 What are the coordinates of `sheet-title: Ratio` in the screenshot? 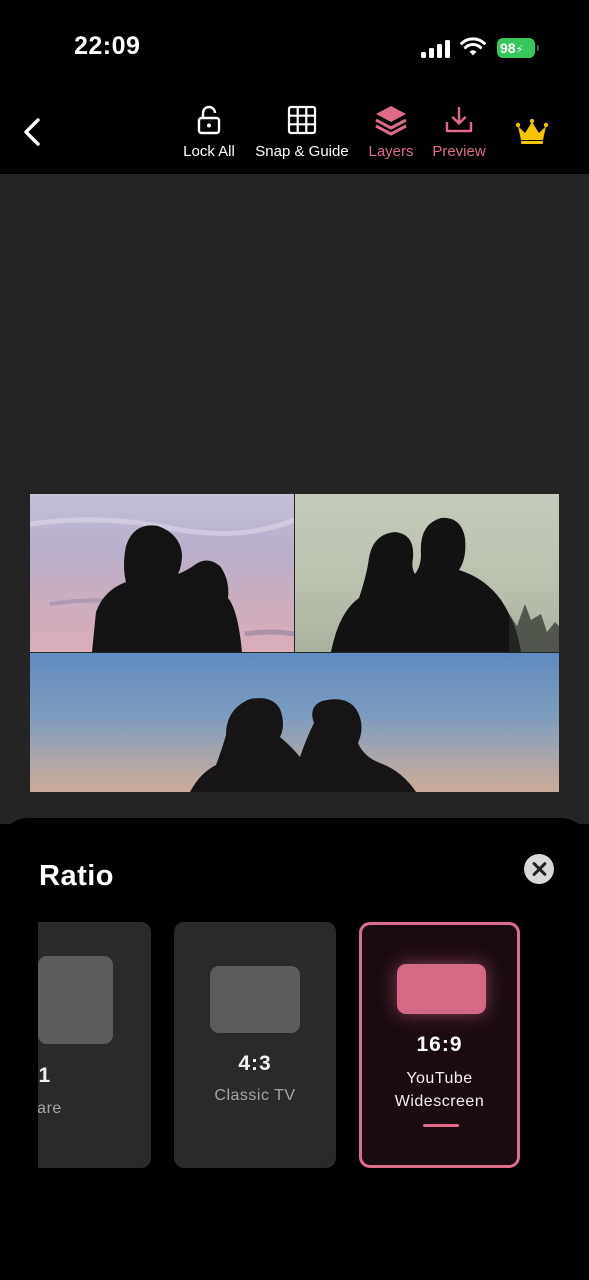 It's located at (76, 876).